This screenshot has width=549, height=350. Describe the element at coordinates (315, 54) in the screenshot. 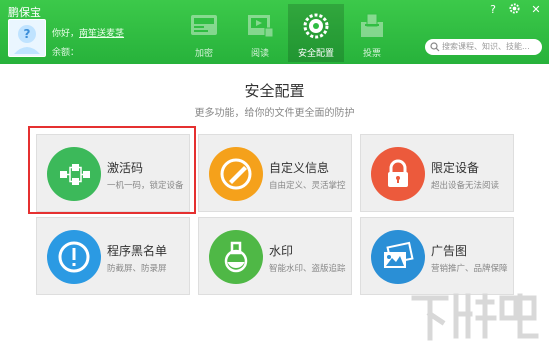

I see `tab-label: 安全配置` at that location.